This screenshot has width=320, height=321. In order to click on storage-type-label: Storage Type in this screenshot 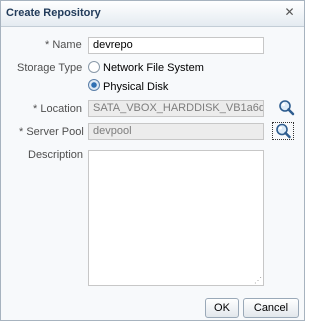, I will do `click(50, 68)`.